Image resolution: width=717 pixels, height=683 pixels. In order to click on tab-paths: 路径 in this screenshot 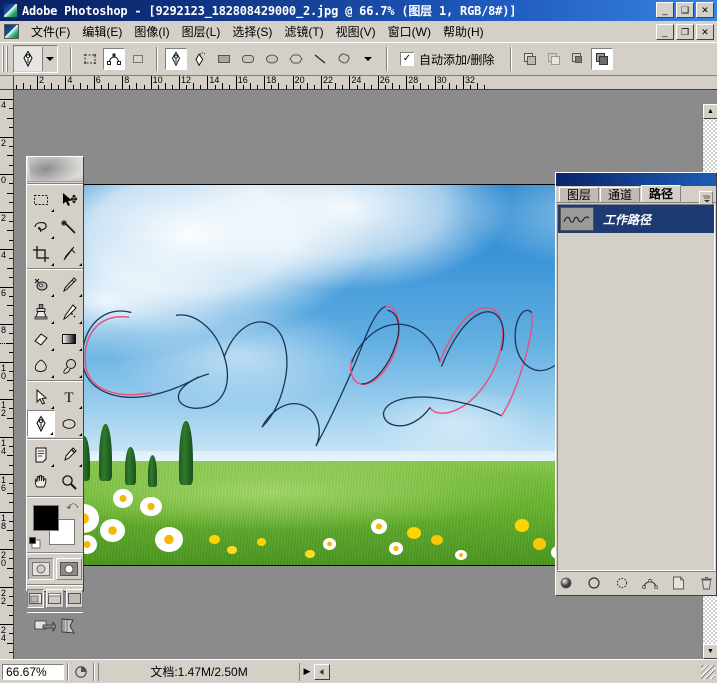, I will do `click(661, 193)`.